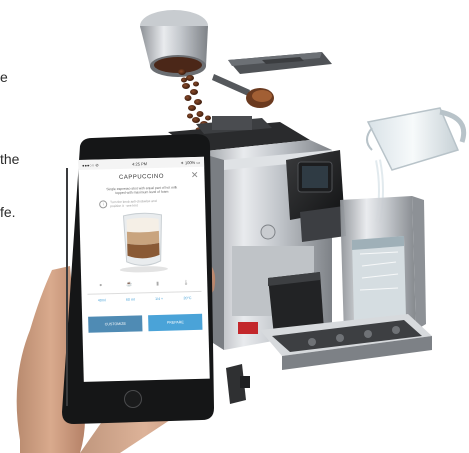  I want to click on close-icon: ✕, so click(195, 175).